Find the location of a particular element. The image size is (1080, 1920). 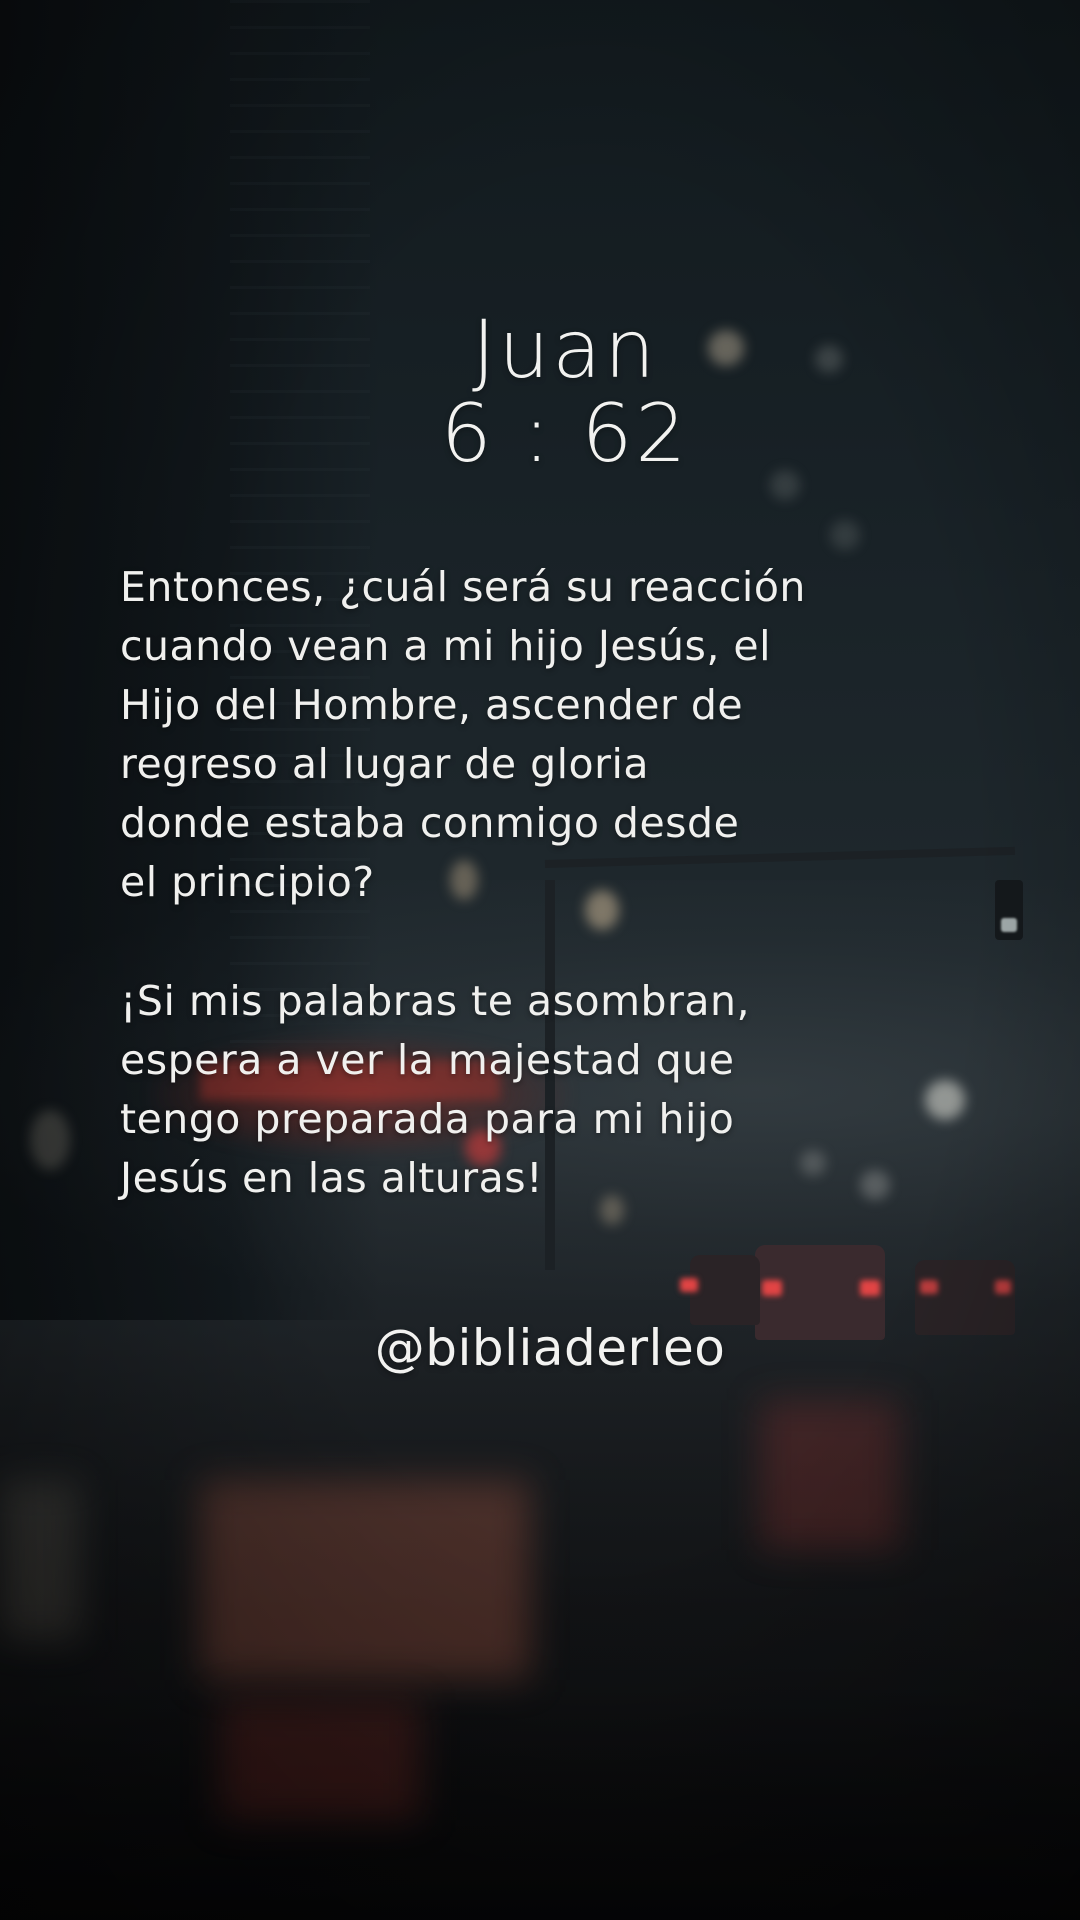

verse-book: Juan is located at coordinates (565, 349).